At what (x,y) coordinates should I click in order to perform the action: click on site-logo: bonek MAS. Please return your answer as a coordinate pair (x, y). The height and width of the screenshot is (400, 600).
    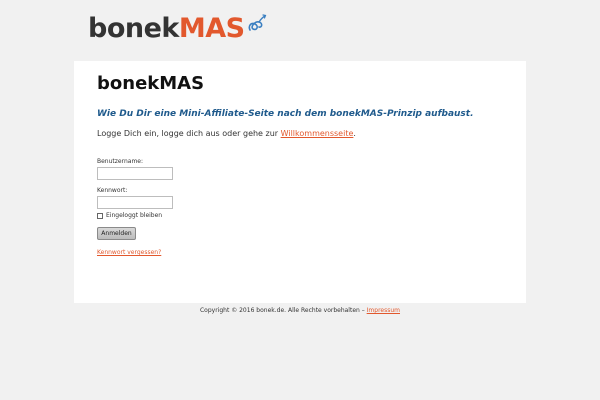
    Looking at the image, I should click on (177, 28).